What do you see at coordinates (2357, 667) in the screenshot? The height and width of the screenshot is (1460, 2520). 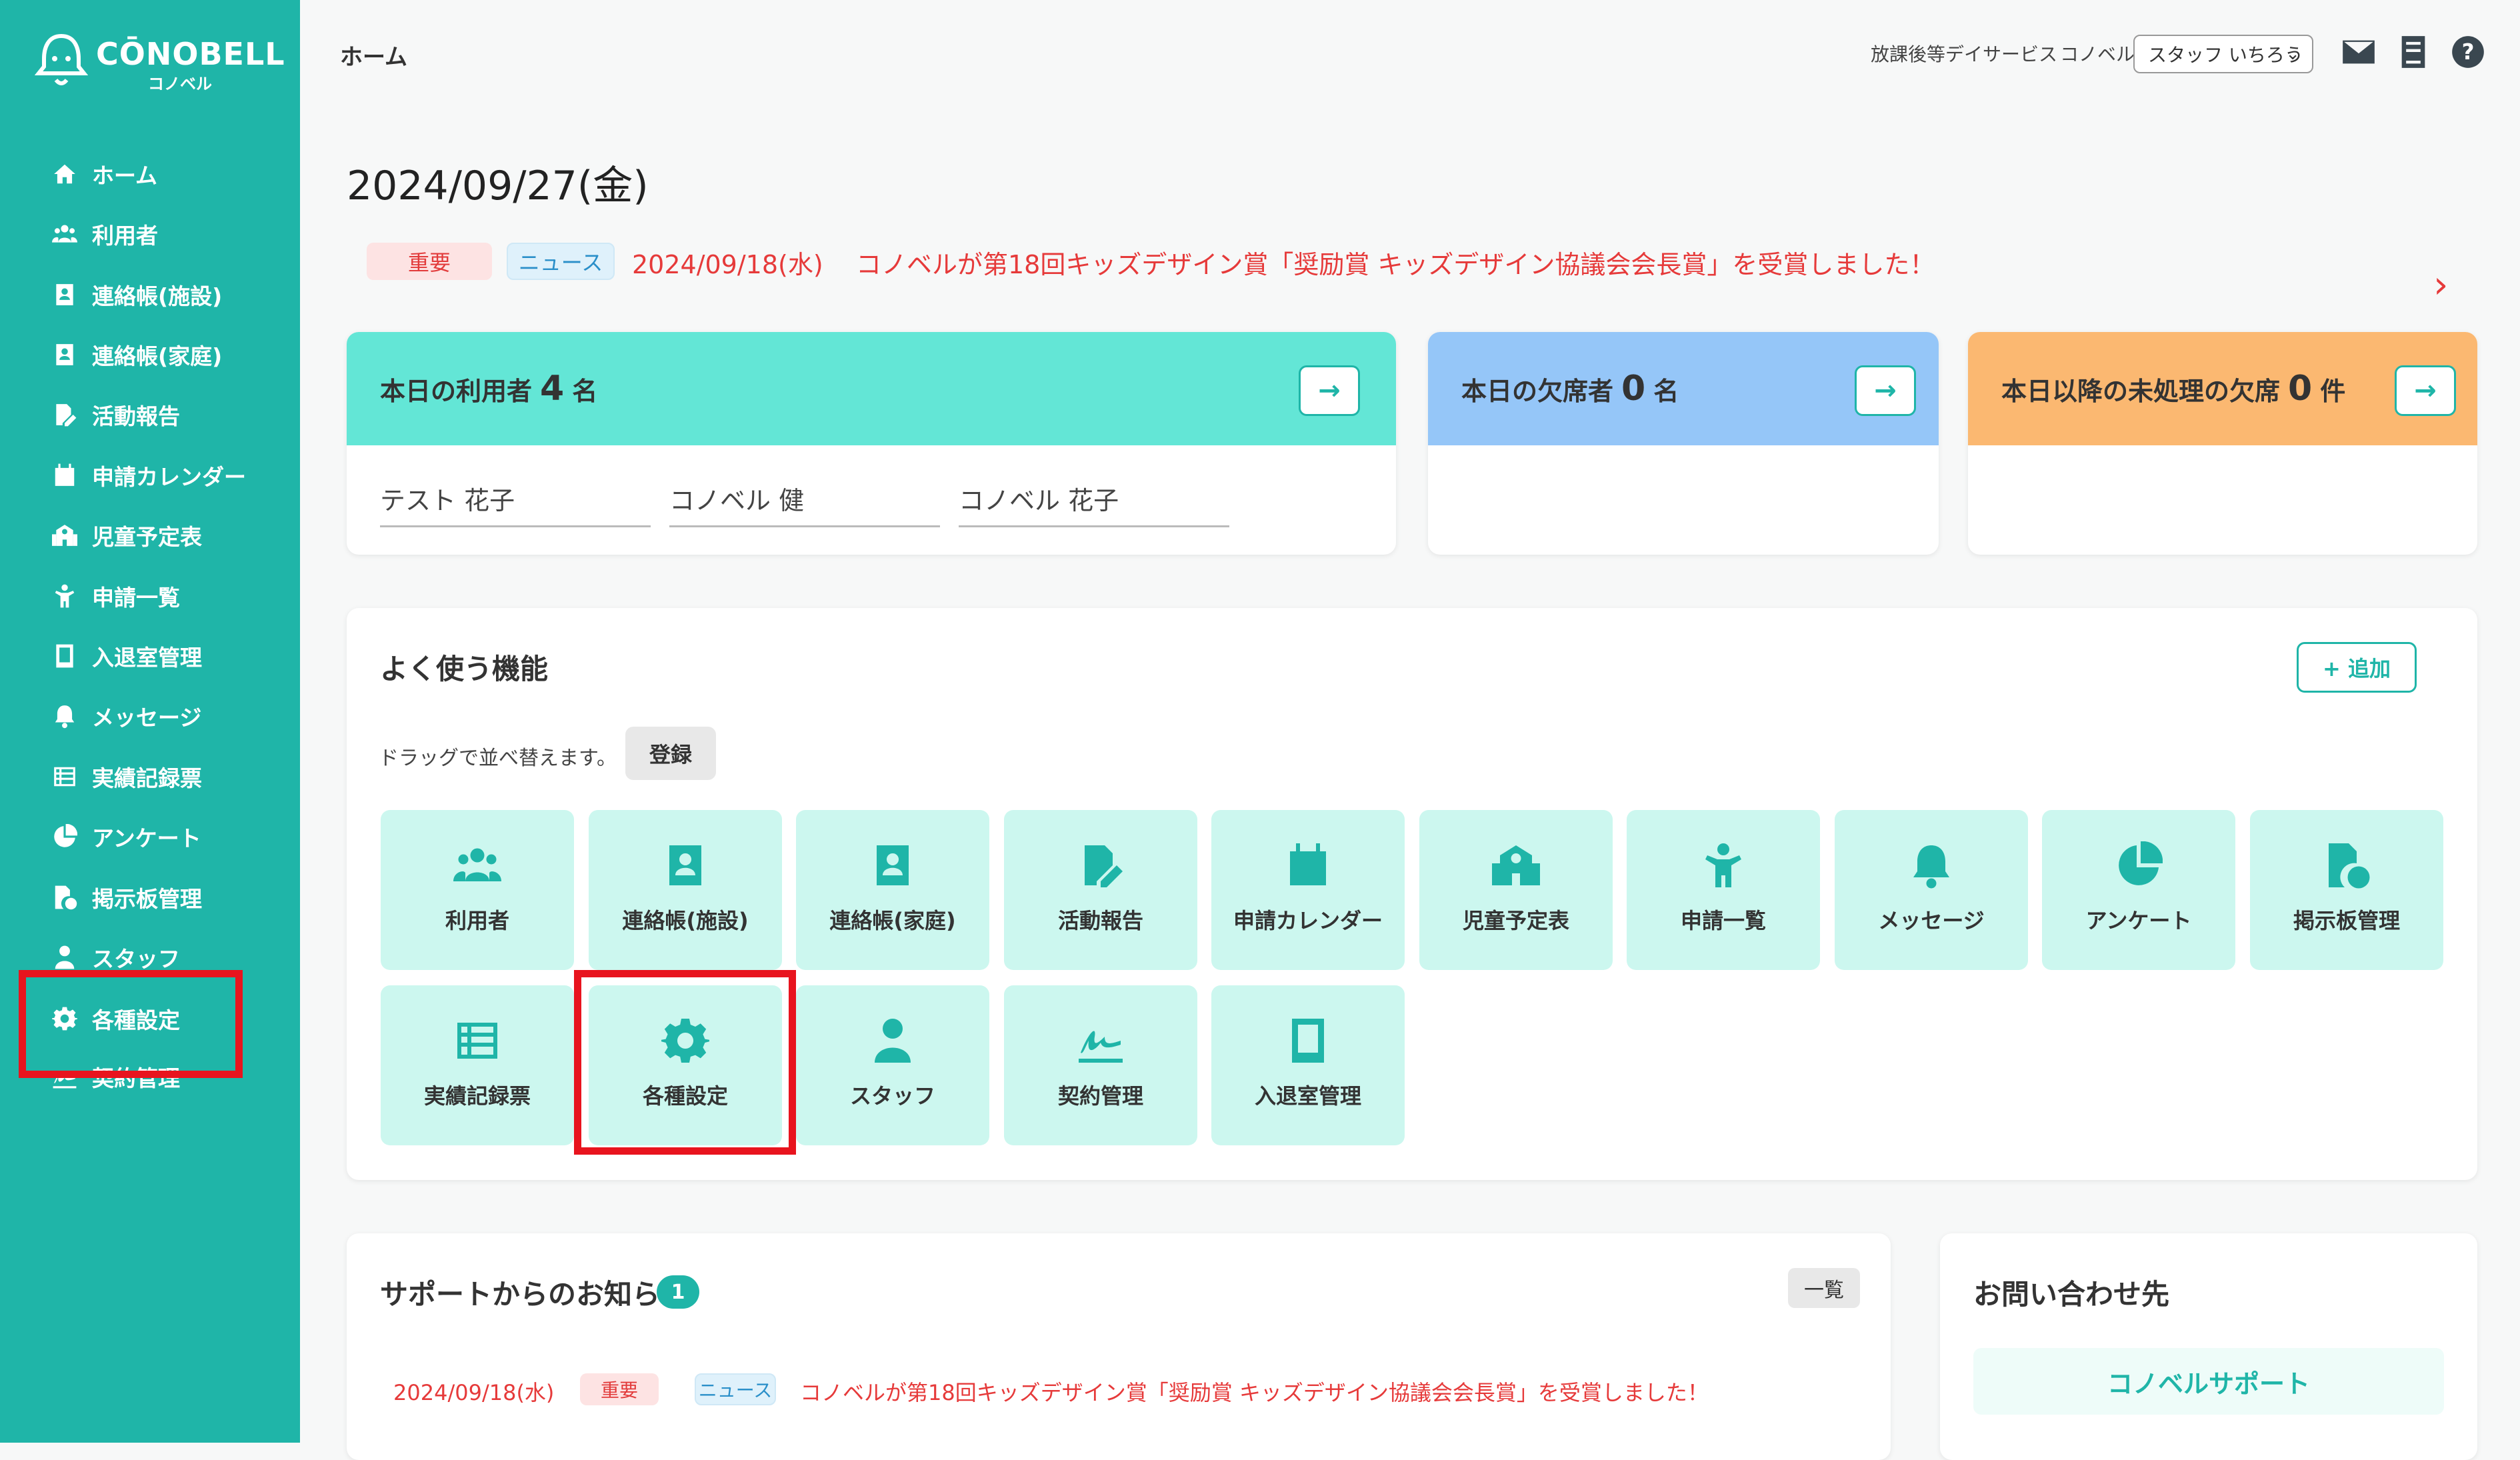 I see `add-button: + 追加` at bounding box center [2357, 667].